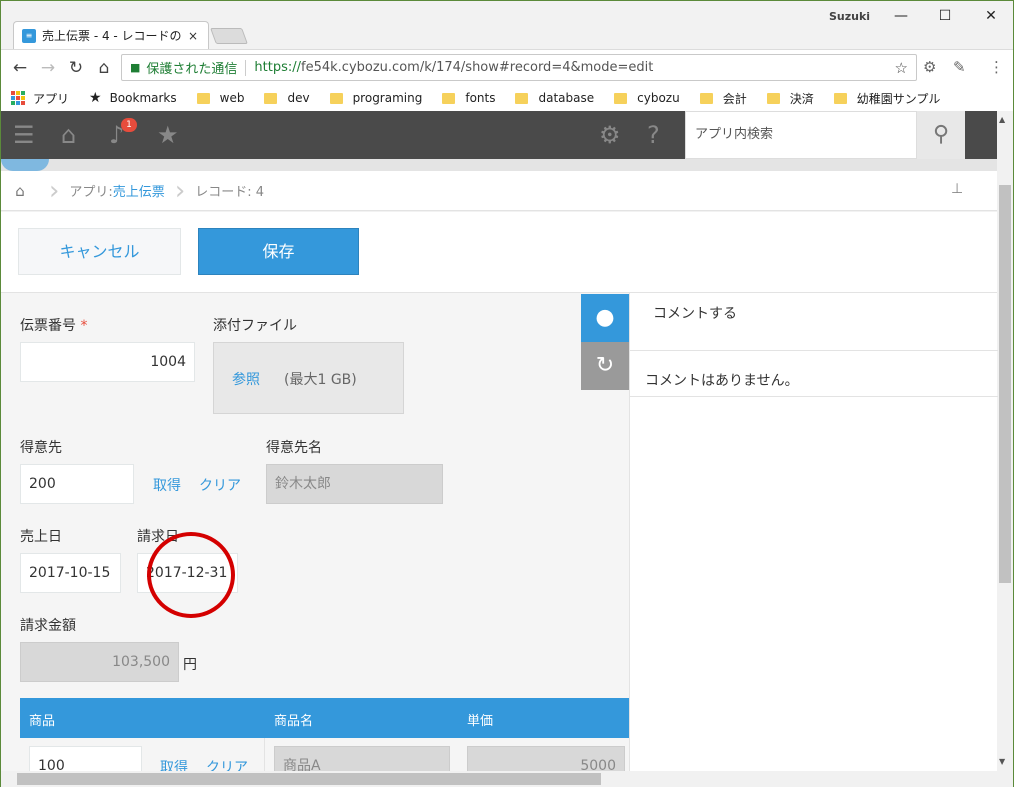 Image resolution: width=1014 pixels, height=787 pixels. I want to click on bookmark-label: 会計, so click(734, 98).